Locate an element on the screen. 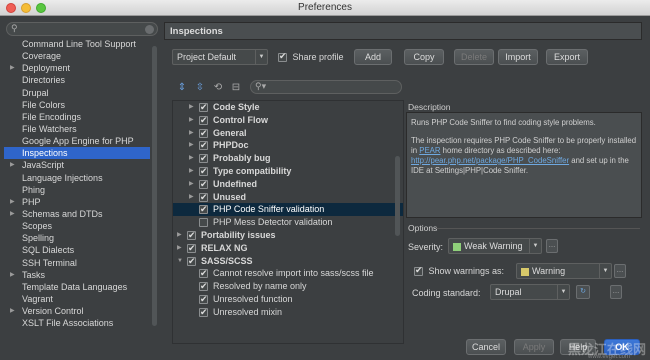 This screenshot has height=360, width=650. sidebar-item: File Encodings is located at coordinates (77, 117).